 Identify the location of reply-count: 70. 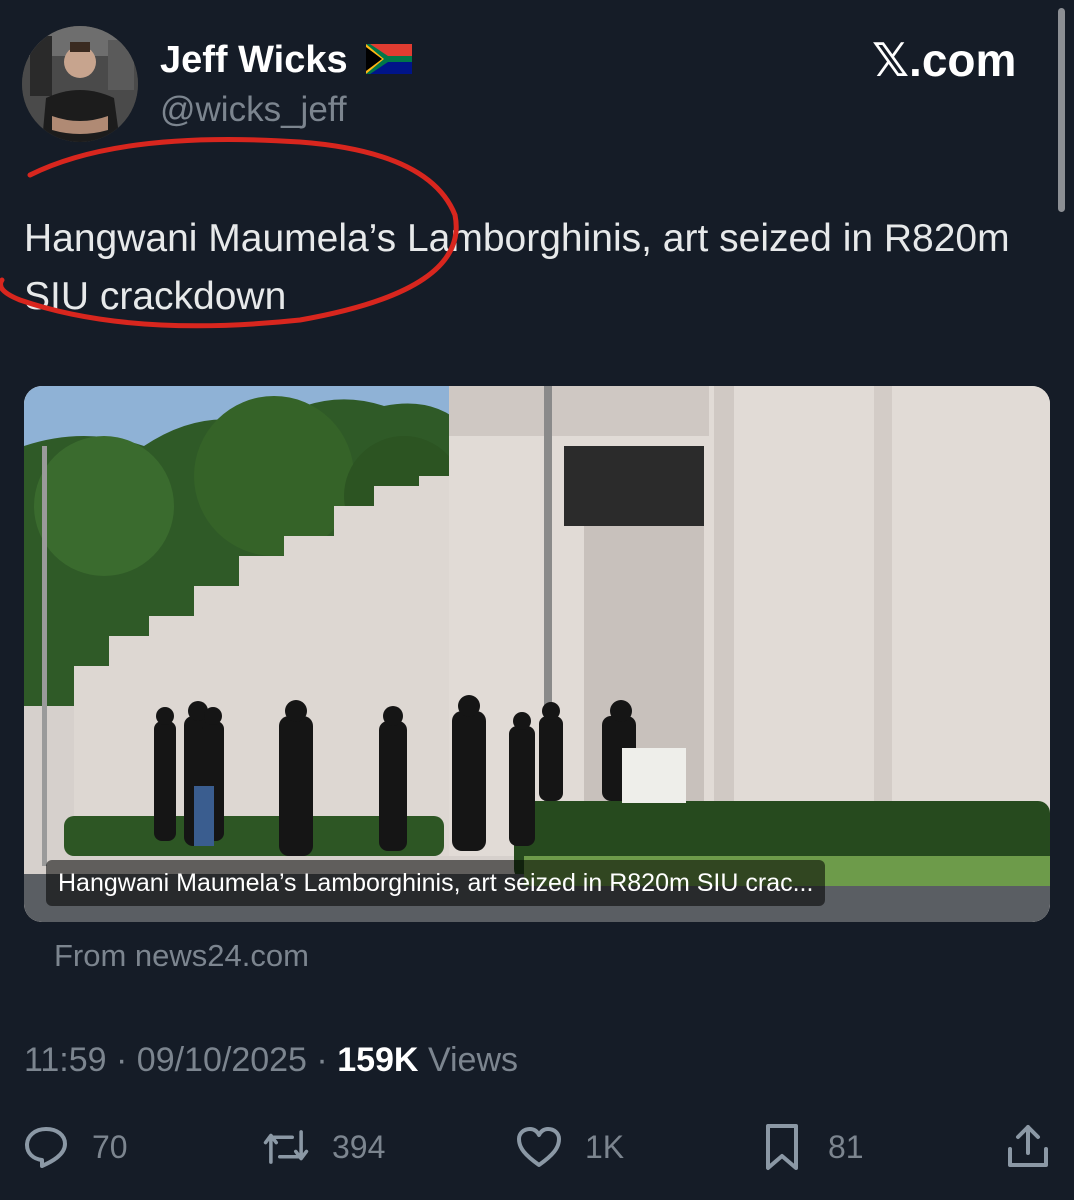
(110, 1147).